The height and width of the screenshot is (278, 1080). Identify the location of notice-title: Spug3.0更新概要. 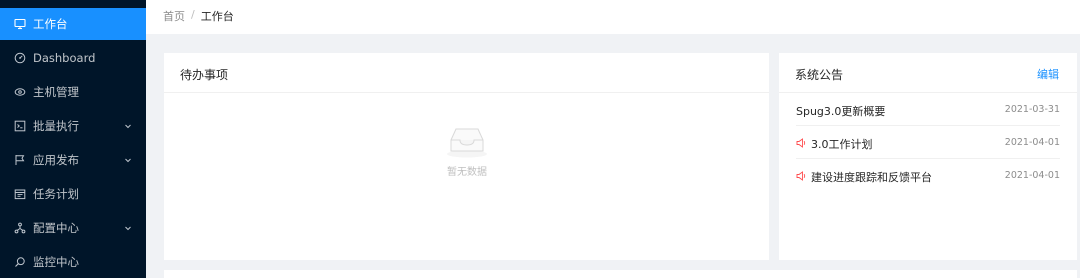
(841, 111).